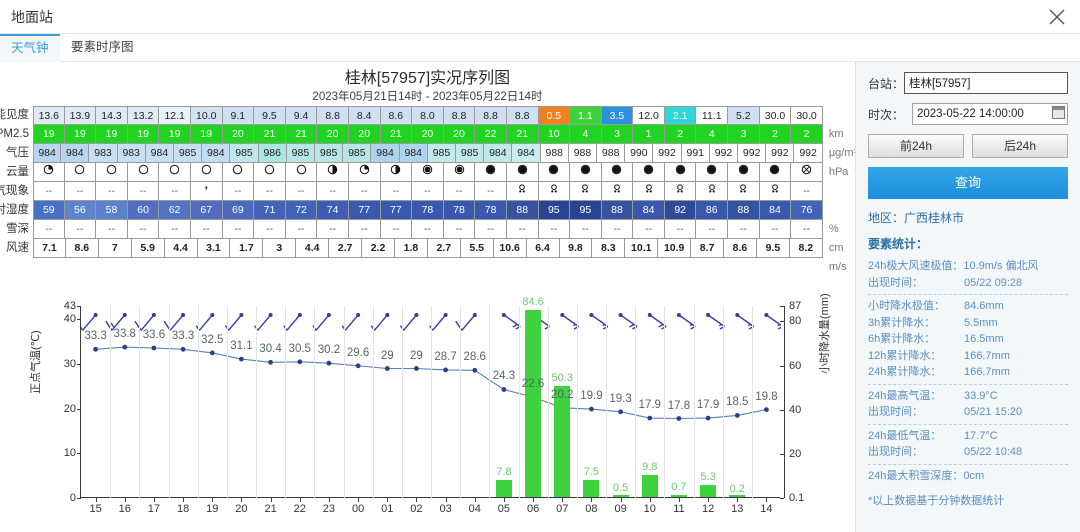  What do you see at coordinates (474, 509) in the screenshot?
I see `x-tick-label: 04` at bounding box center [474, 509].